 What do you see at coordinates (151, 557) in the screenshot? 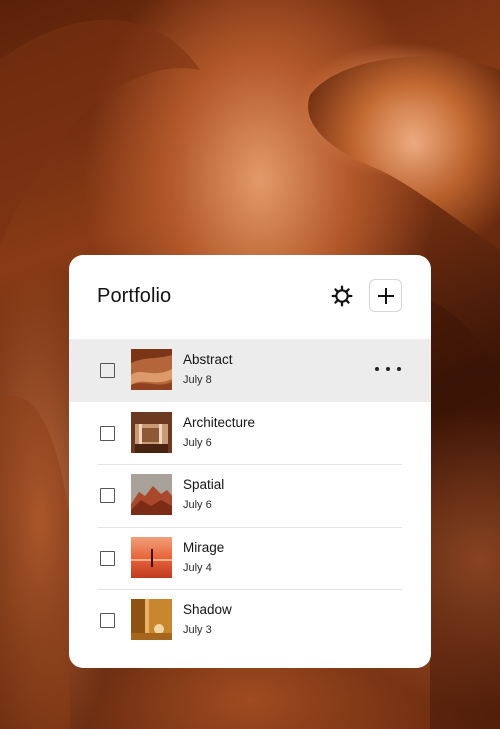
I see `mirage-thumbnail` at bounding box center [151, 557].